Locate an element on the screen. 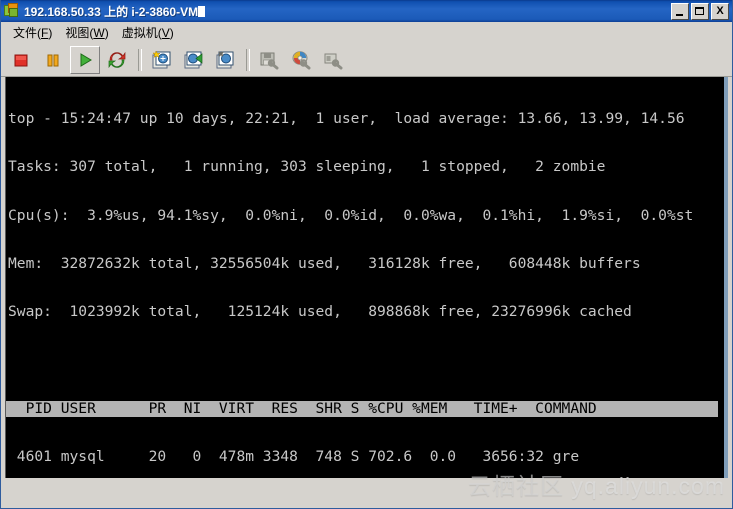 This screenshot has height=509, width=733. menu-file-label: 文件 is located at coordinates (25, 32).